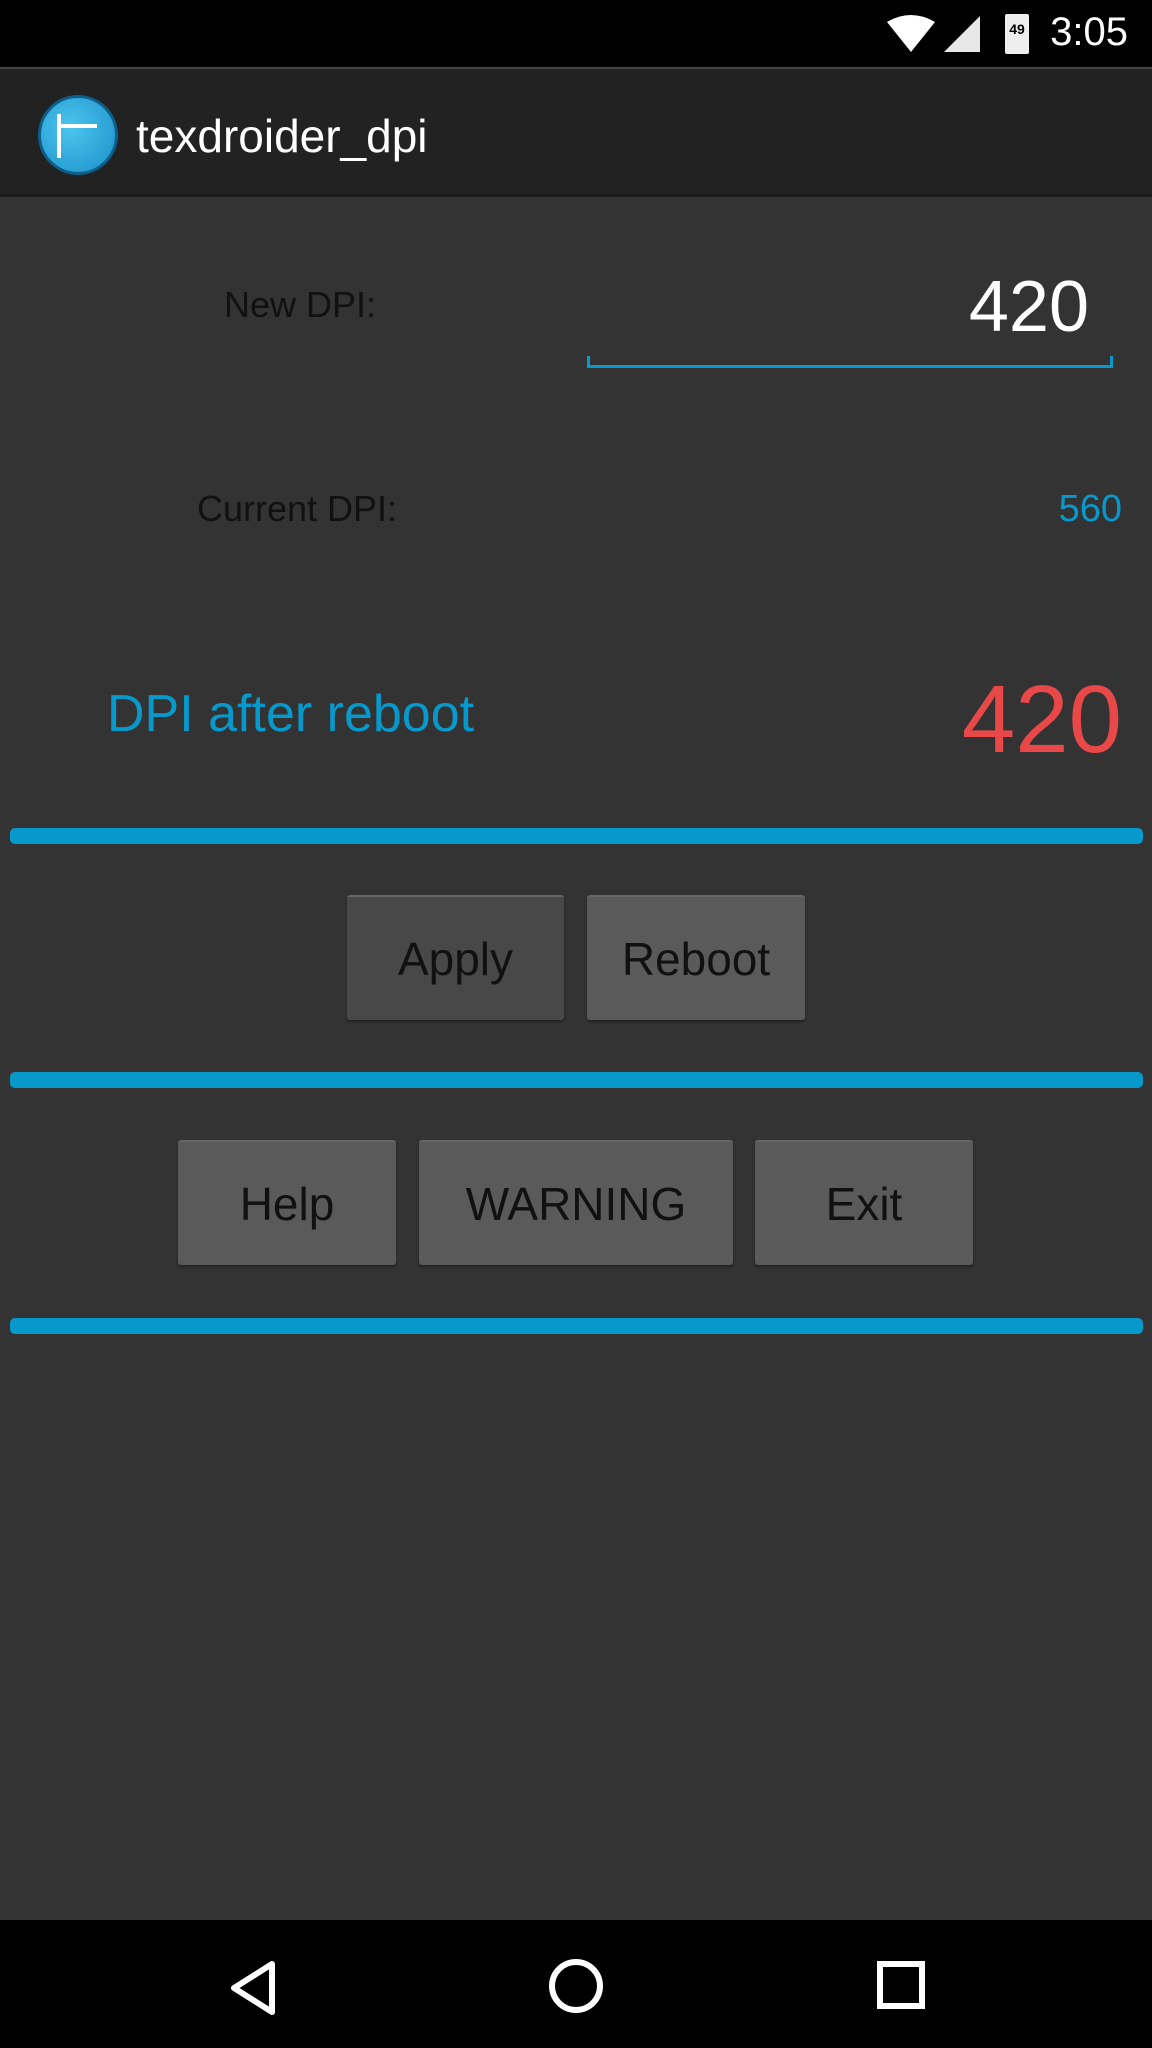 The height and width of the screenshot is (2048, 1152). What do you see at coordinates (850, 315) in the screenshot?
I see `new-dpi-input: 420` at bounding box center [850, 315].